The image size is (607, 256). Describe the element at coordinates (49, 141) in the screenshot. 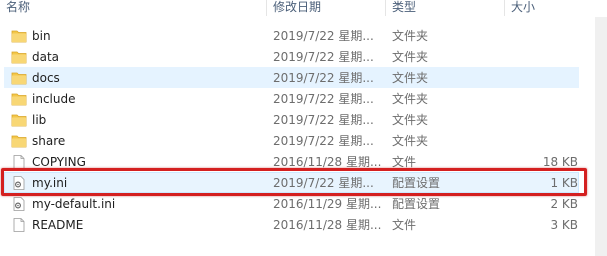

I see `file-name: share` at that location.